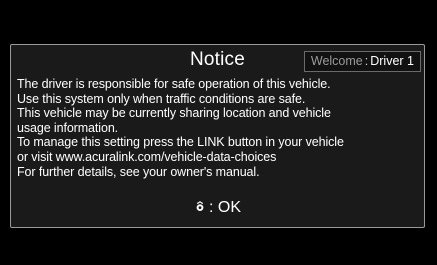 This screenshot has width=437, height=265. I want to click on welcome-driver-badge: Welcome: Driver 1, so click(362, 61).